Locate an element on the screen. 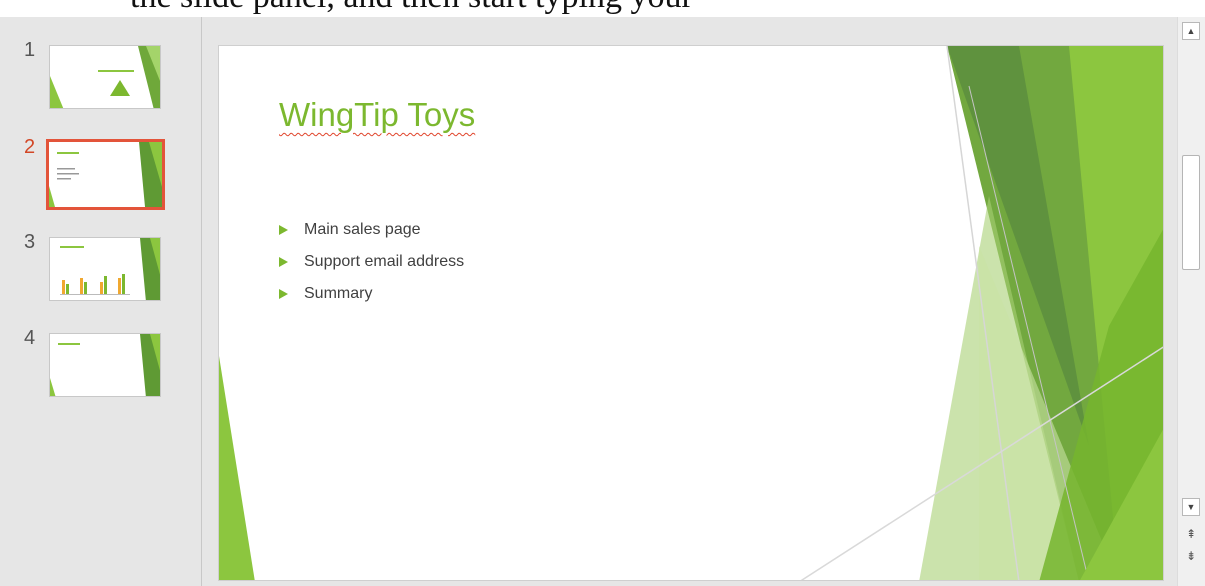  slide-title: WingTip Toys is located at coordinates (377, 115).